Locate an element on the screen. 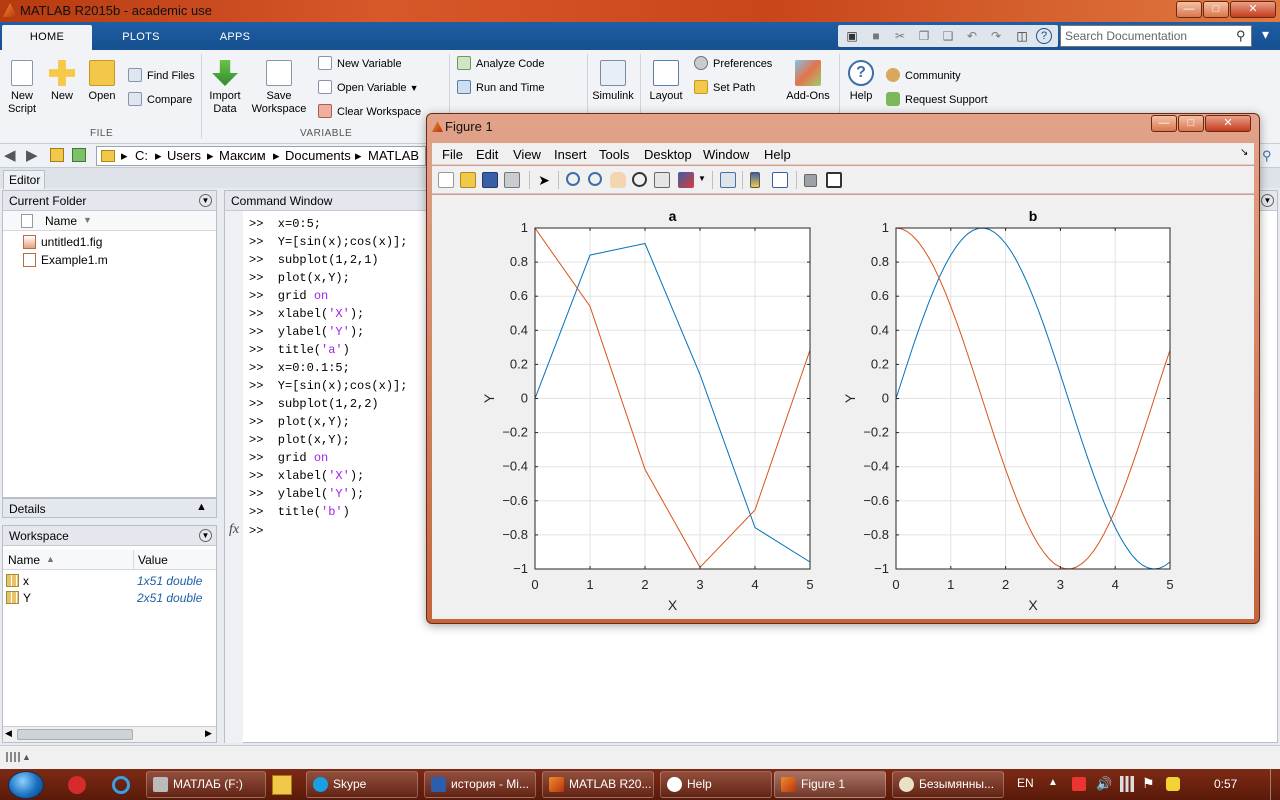 The width and height of the screenshot is (1280, 800). quick-undo-icon: ↶ is located at coordinates (972, 36).